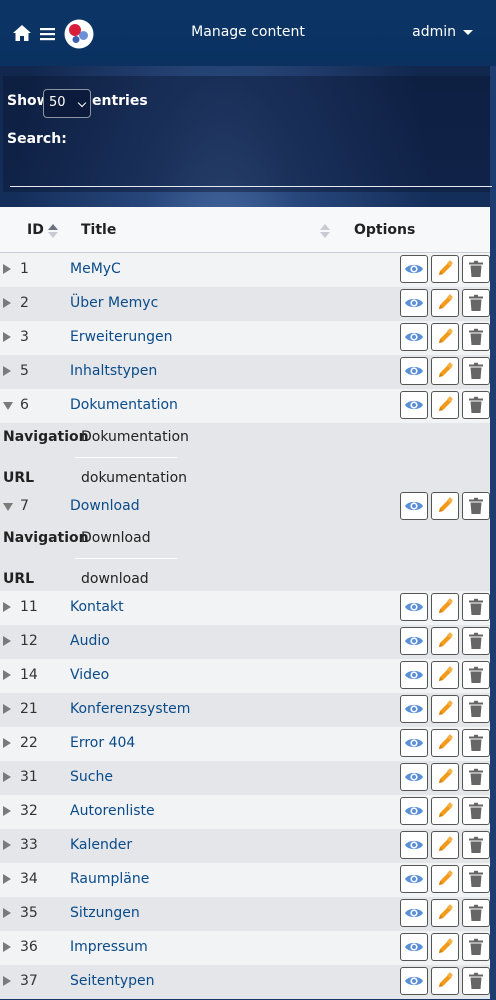 This screenshot has width=496, height=1000. Describe the element at coordinates (91, 777) in the screenshot. I see `row-title-link: Suche` at that location.